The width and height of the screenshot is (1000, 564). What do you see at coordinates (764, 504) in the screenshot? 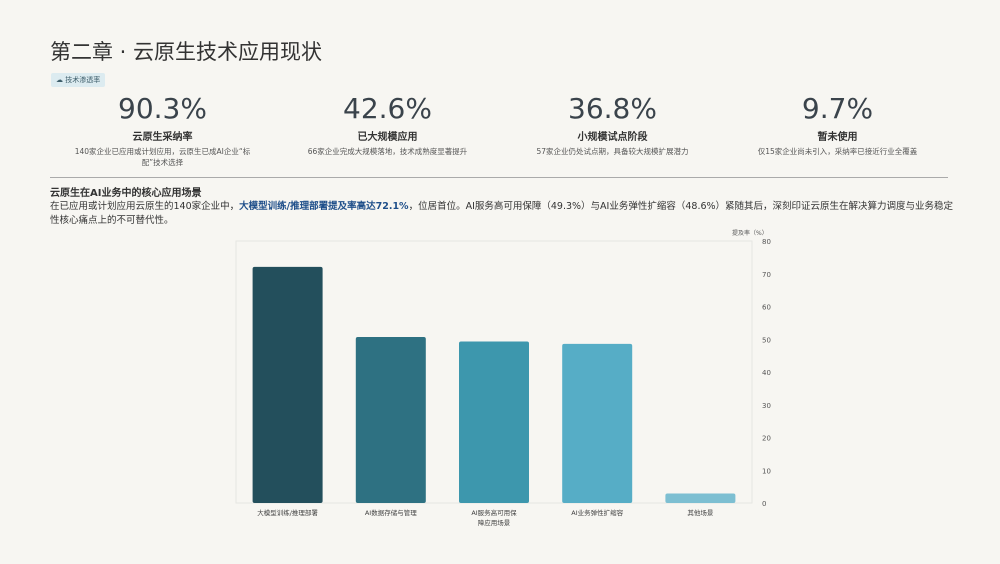
I see `y-tick-label: 0` at bounding box center [764, 504].